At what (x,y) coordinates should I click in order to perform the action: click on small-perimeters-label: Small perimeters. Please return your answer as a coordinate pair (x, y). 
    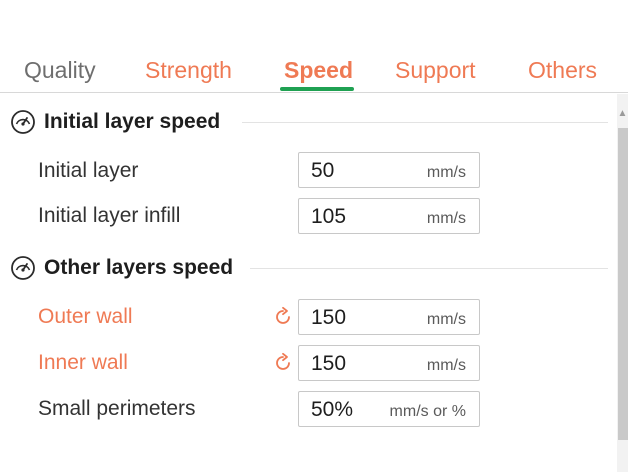
    Looking at the image, I should click on (117, 408).